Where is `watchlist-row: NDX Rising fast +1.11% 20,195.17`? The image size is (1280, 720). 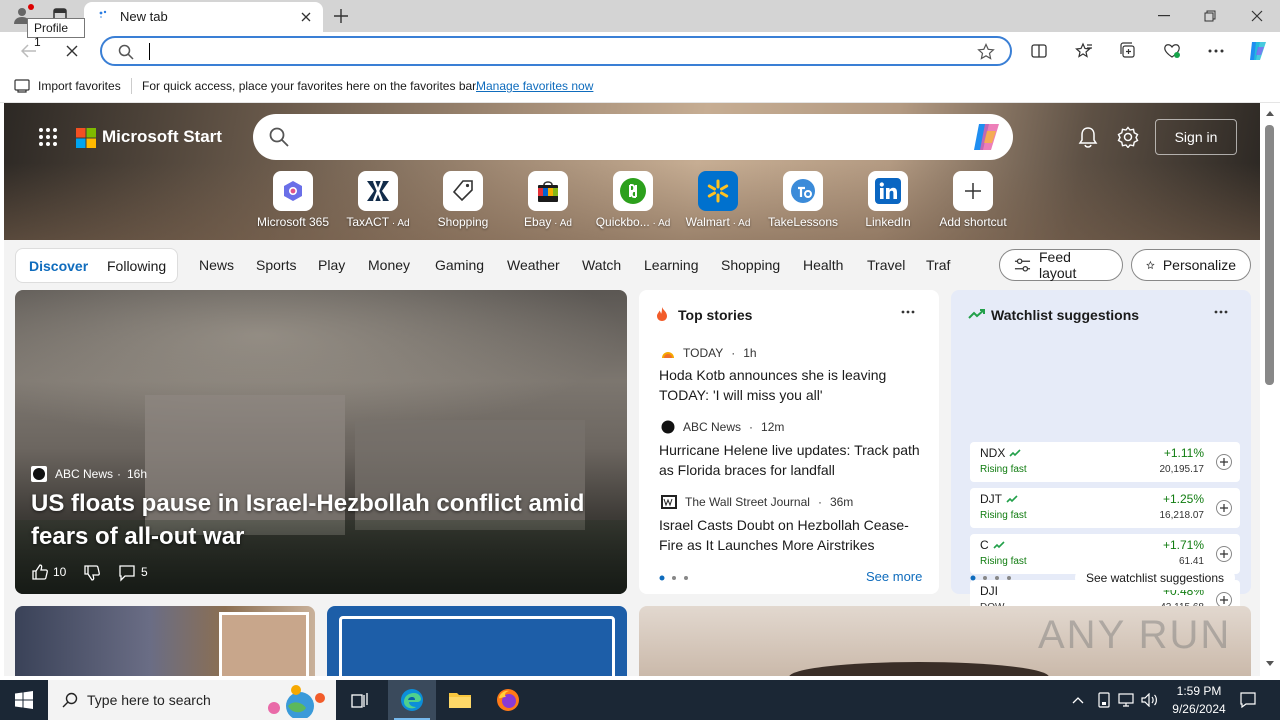 watchlist-row: NDX Rising fast +1.11% 20,195.17 is located at coordinates (1105, 462).